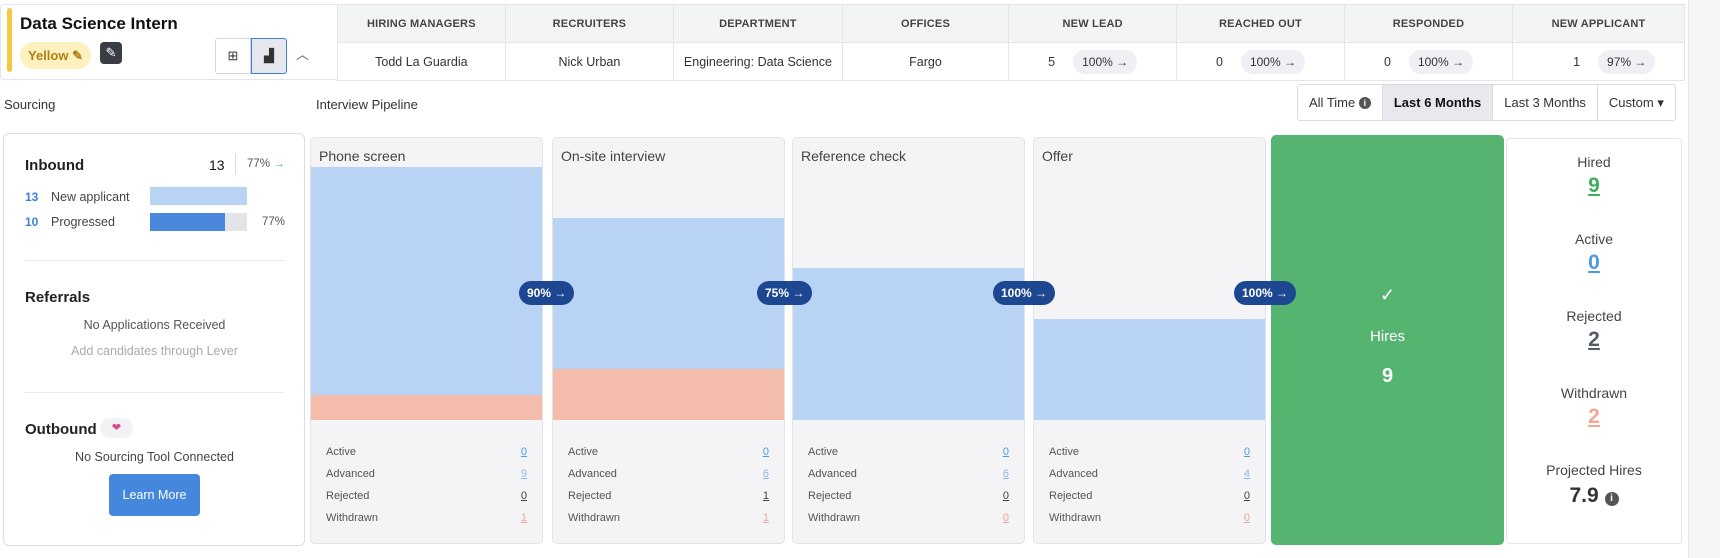 Image resolution: width=1720 pixels, height=558 pixels. What do you see at coordinates (1265, 293) in the screenshot?
I see `conversion-badge: 100% →` at bounding box center [1265, 293].